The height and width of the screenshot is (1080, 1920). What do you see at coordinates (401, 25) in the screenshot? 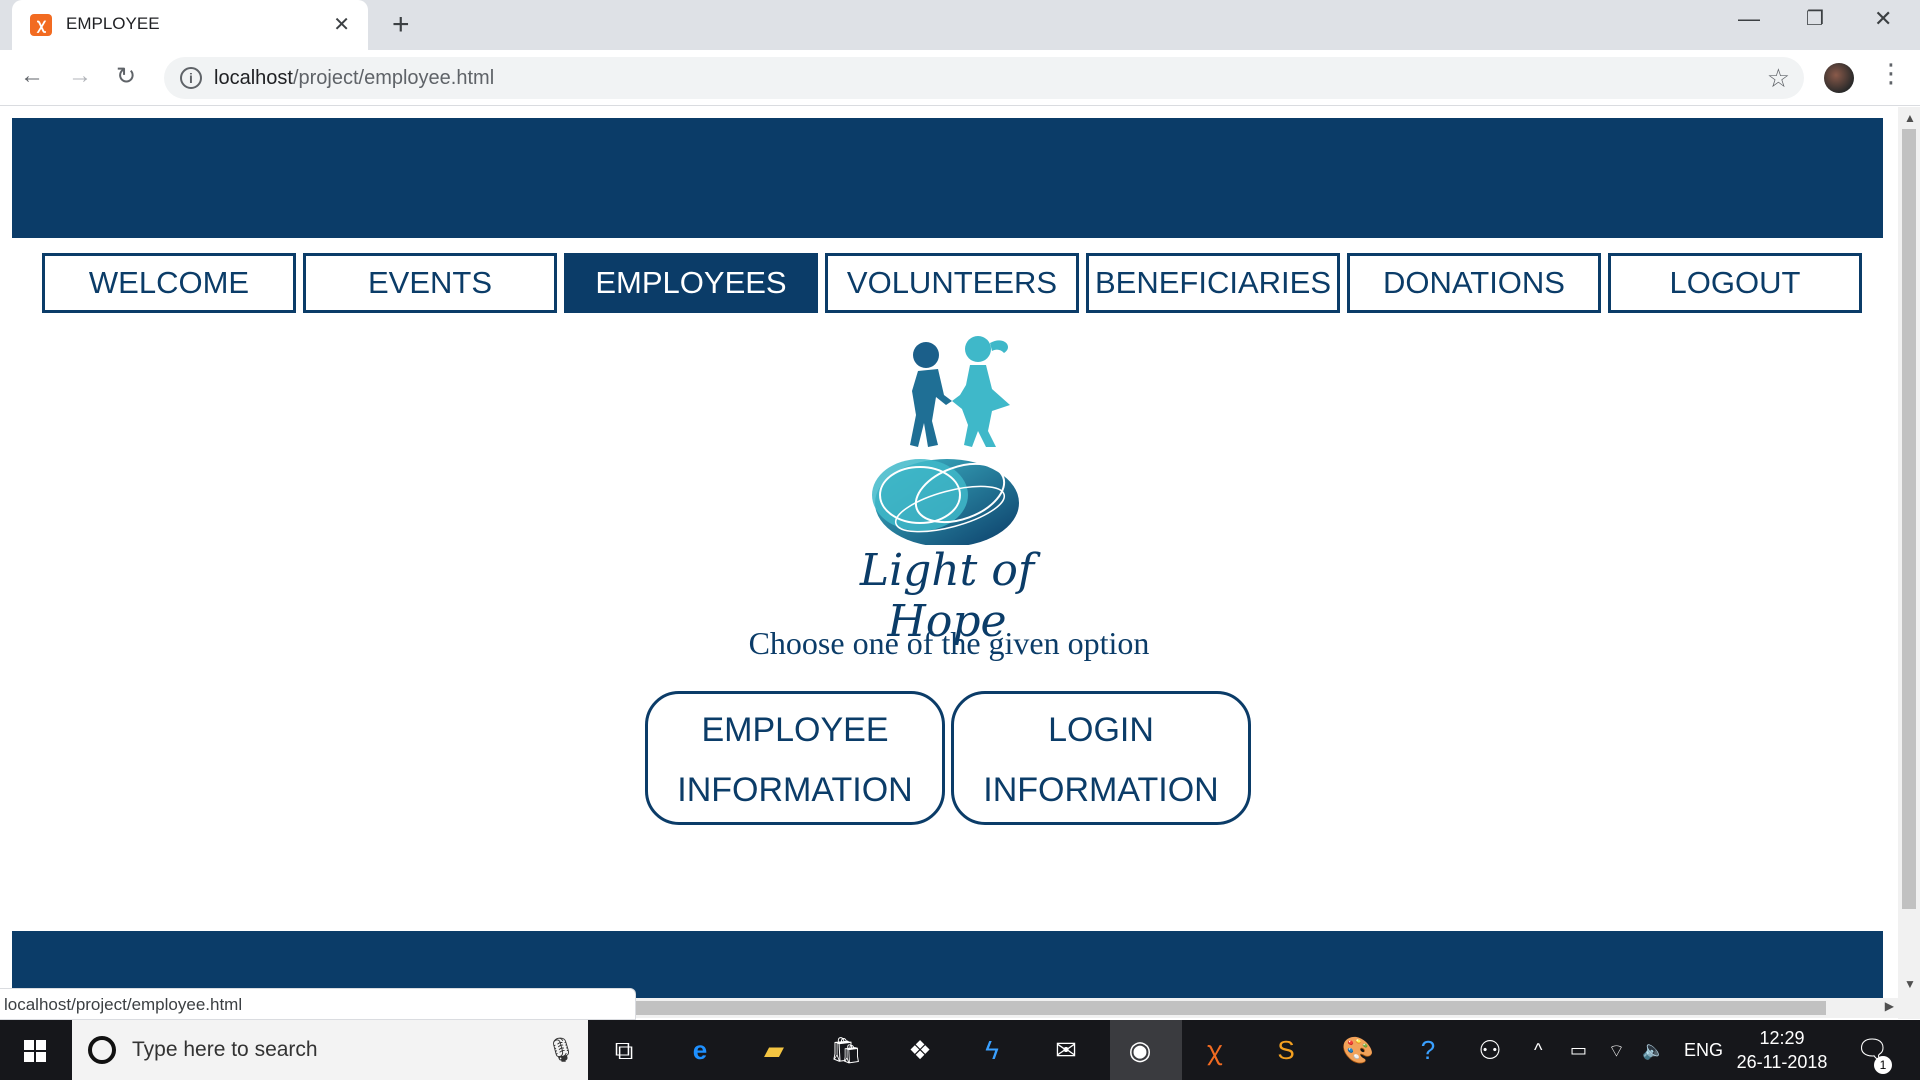
I see `new-tab-icon: +` at bounding box center [401, 25].